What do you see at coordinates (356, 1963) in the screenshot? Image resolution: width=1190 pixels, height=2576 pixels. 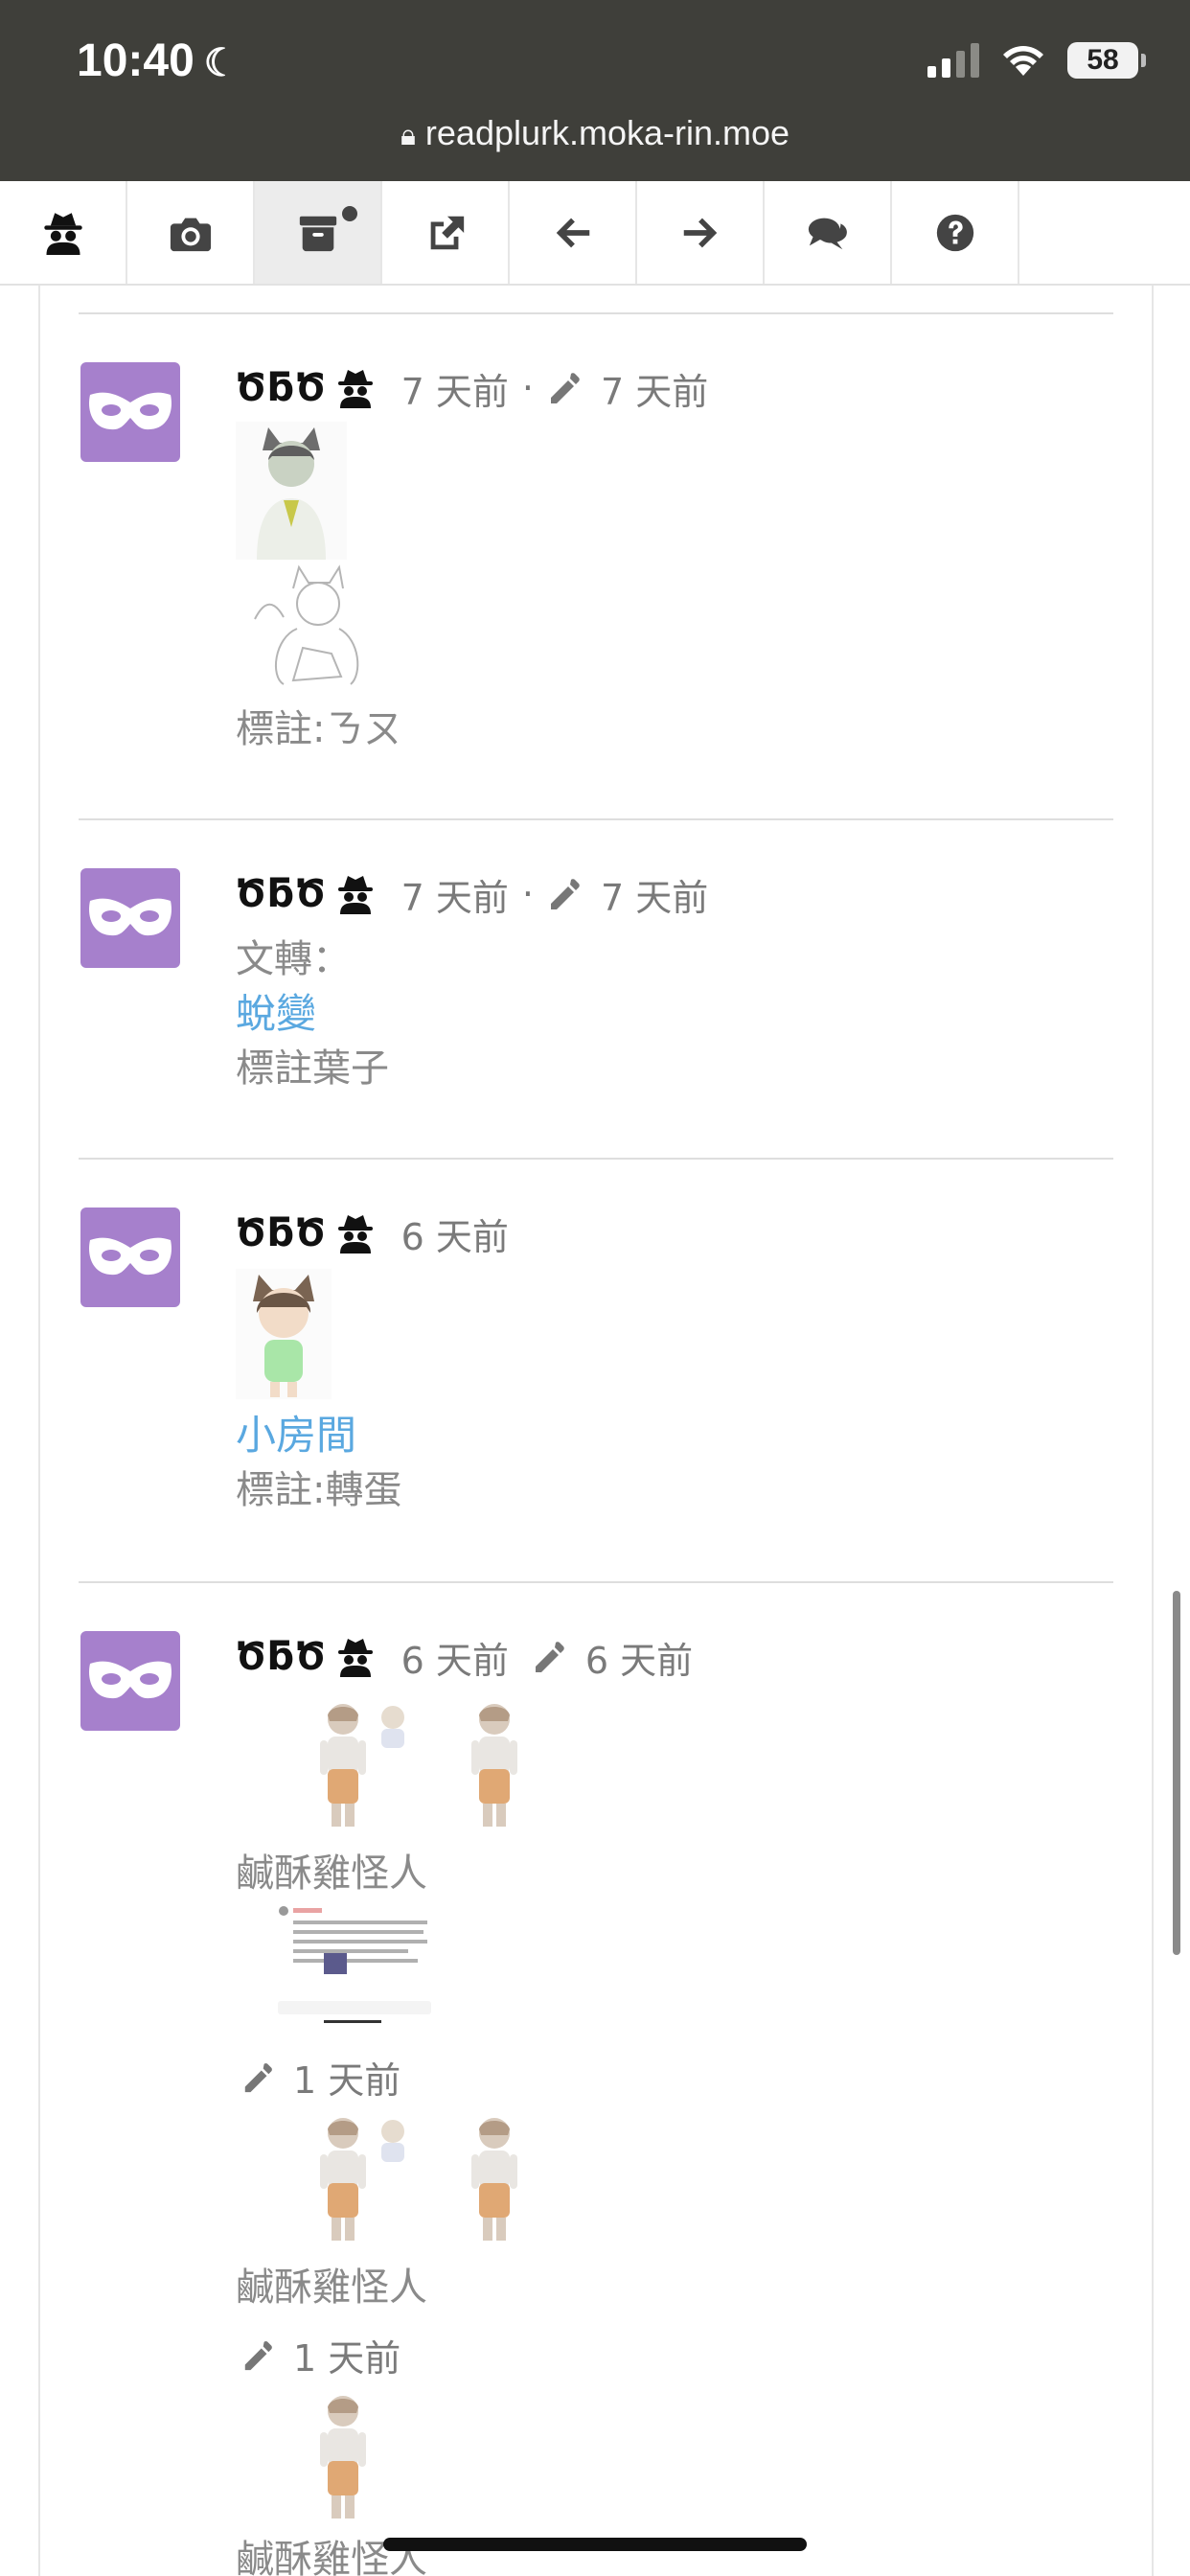 I see `image-thumbnail-screenshot` at bounding box center [356, 1963].